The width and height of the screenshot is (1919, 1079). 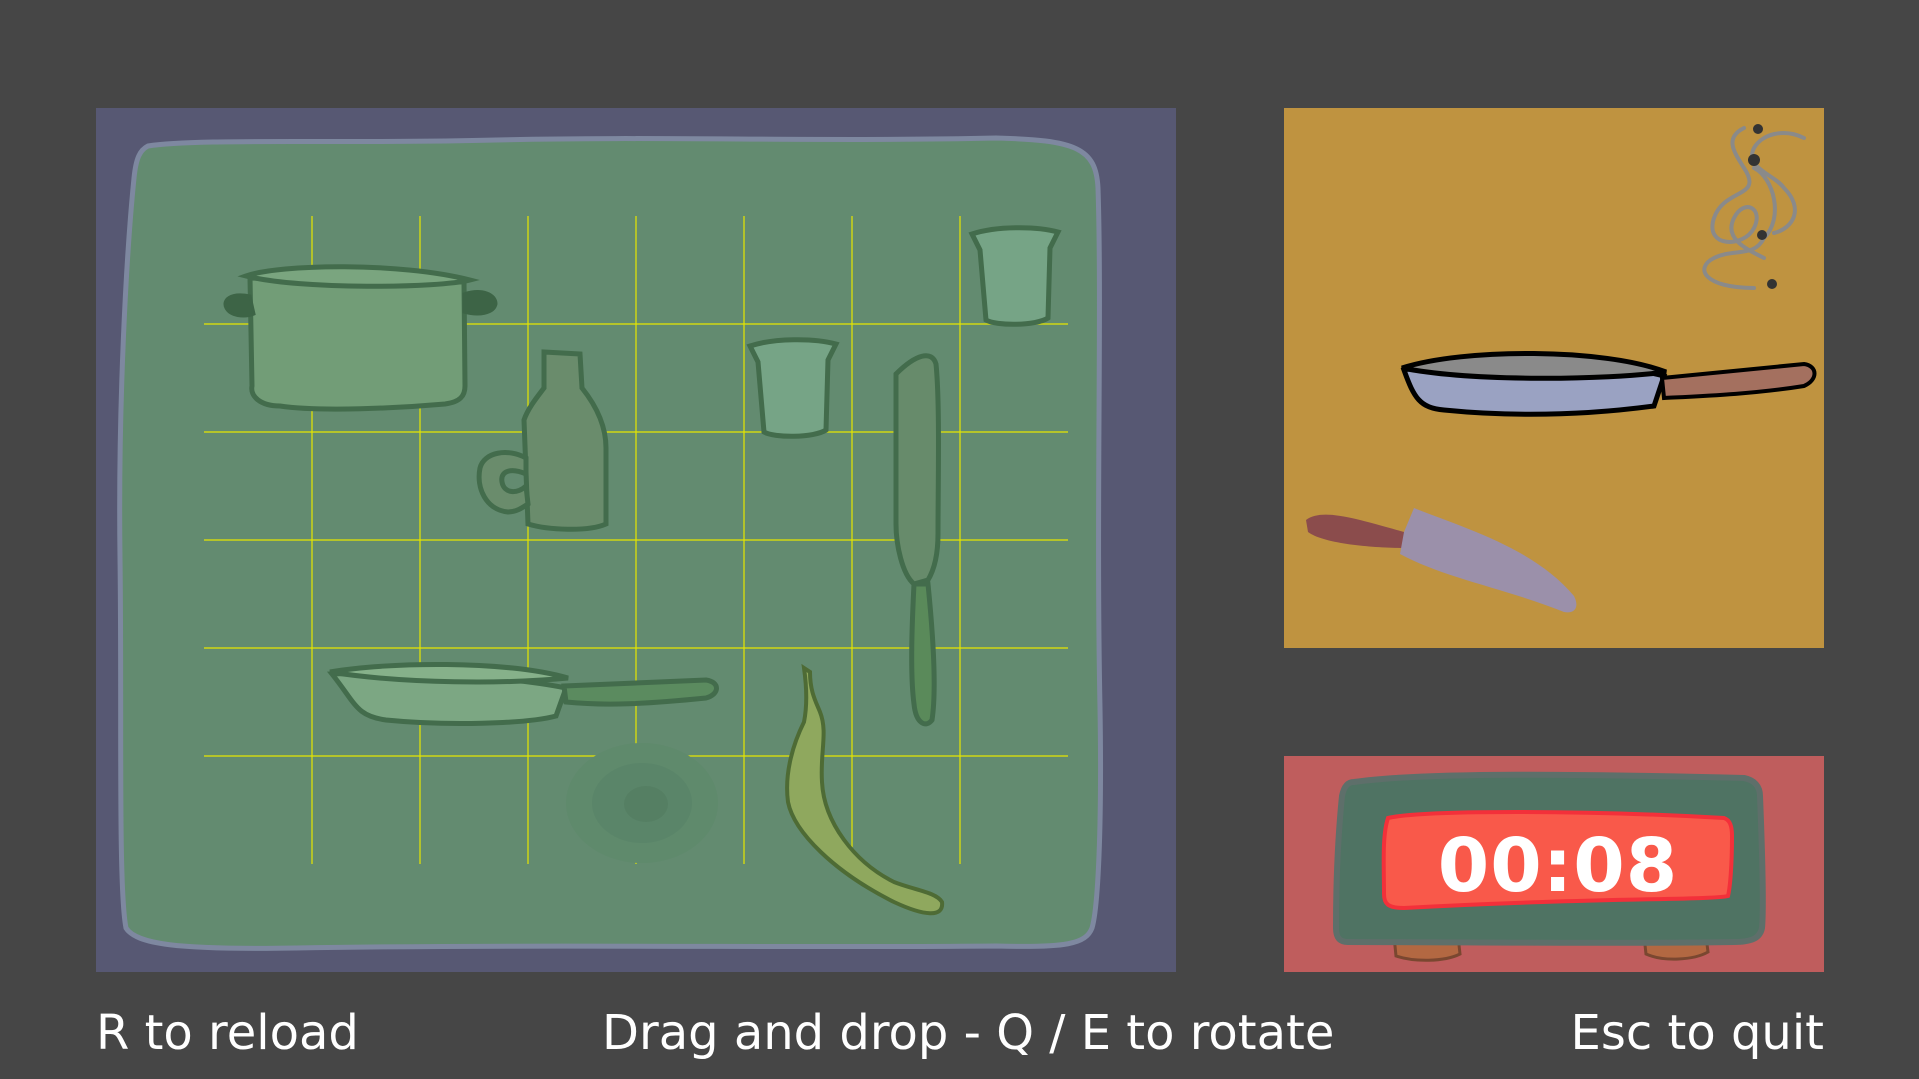 What do you see at coordinates (642, 803) in the screenshot?
I see `lid-shadow-piece` at bounding box center [642, 803].